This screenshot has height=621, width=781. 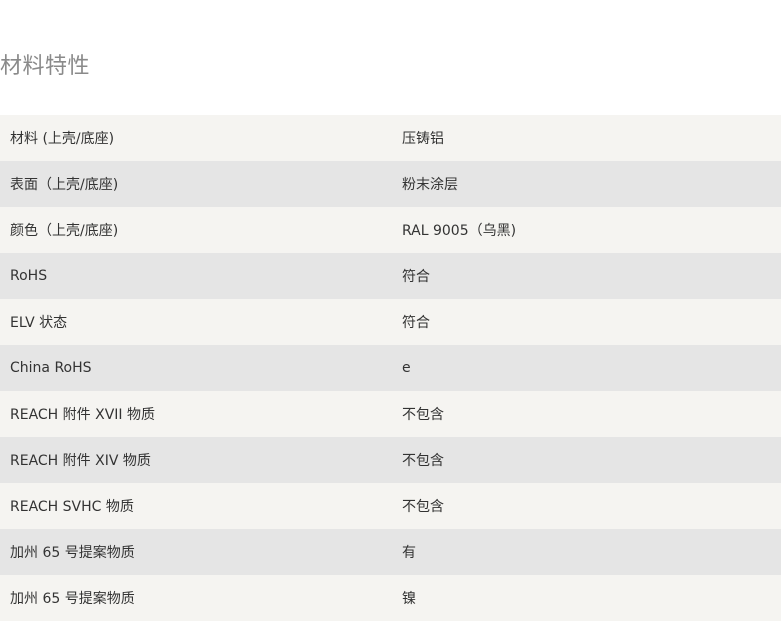 I want to click on table-row: 材料 (上壳/底座) 压铸铝, so click(x=390, y=138).